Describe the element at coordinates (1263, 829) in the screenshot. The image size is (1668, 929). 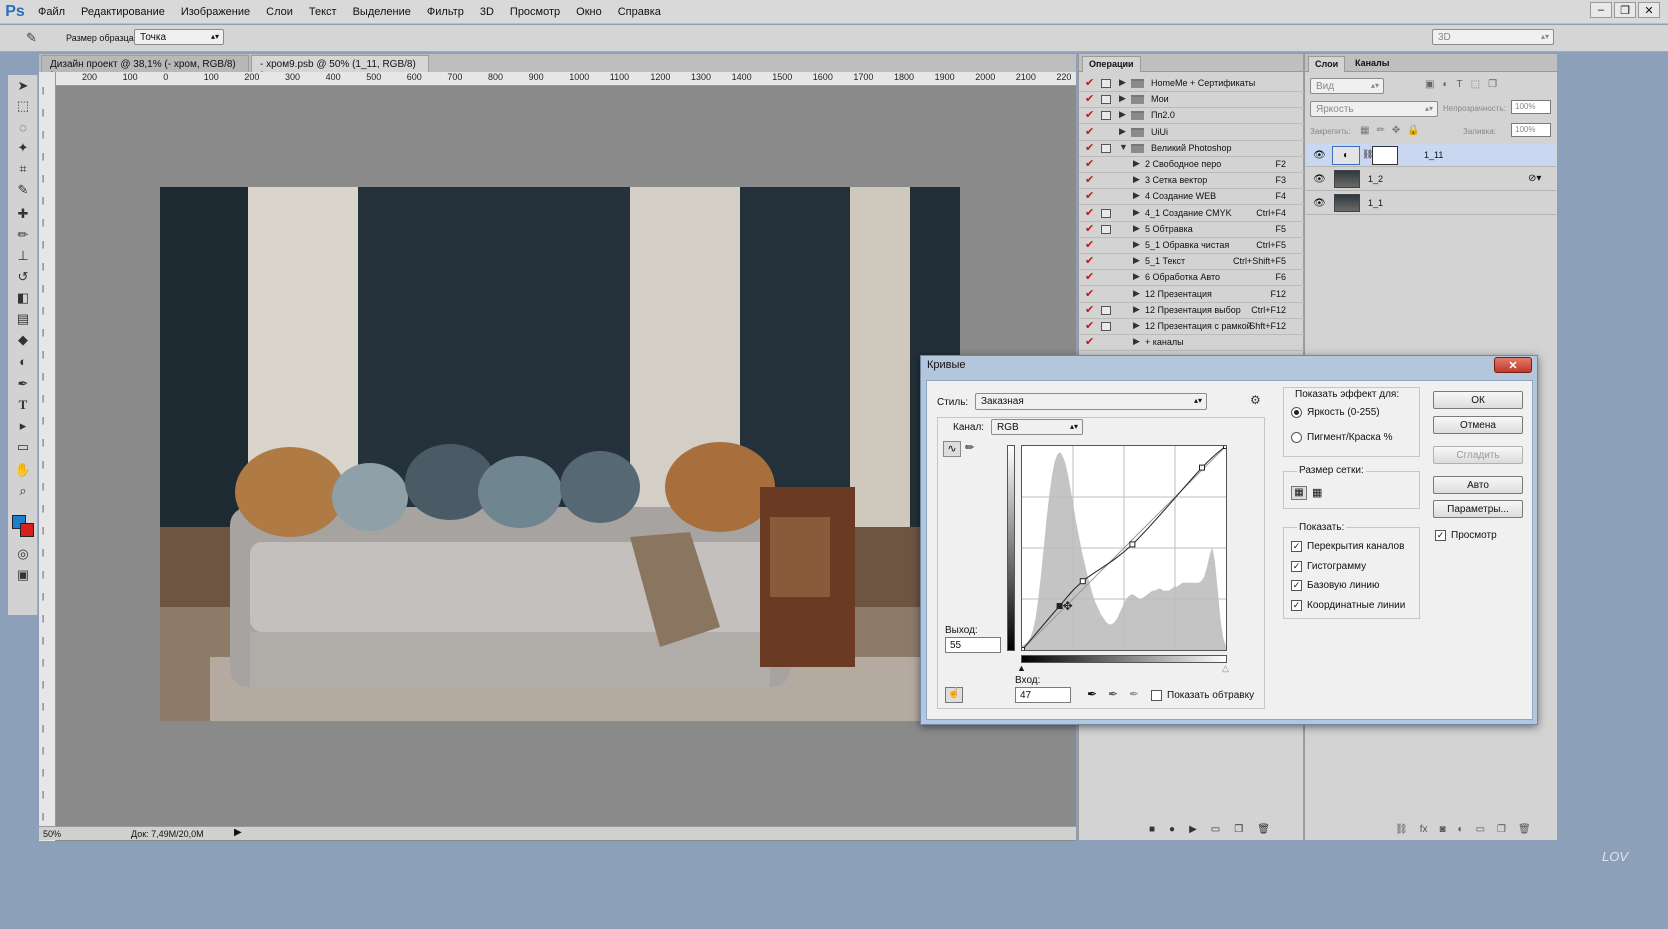
I see `trash-icon: 🗑` at that location.